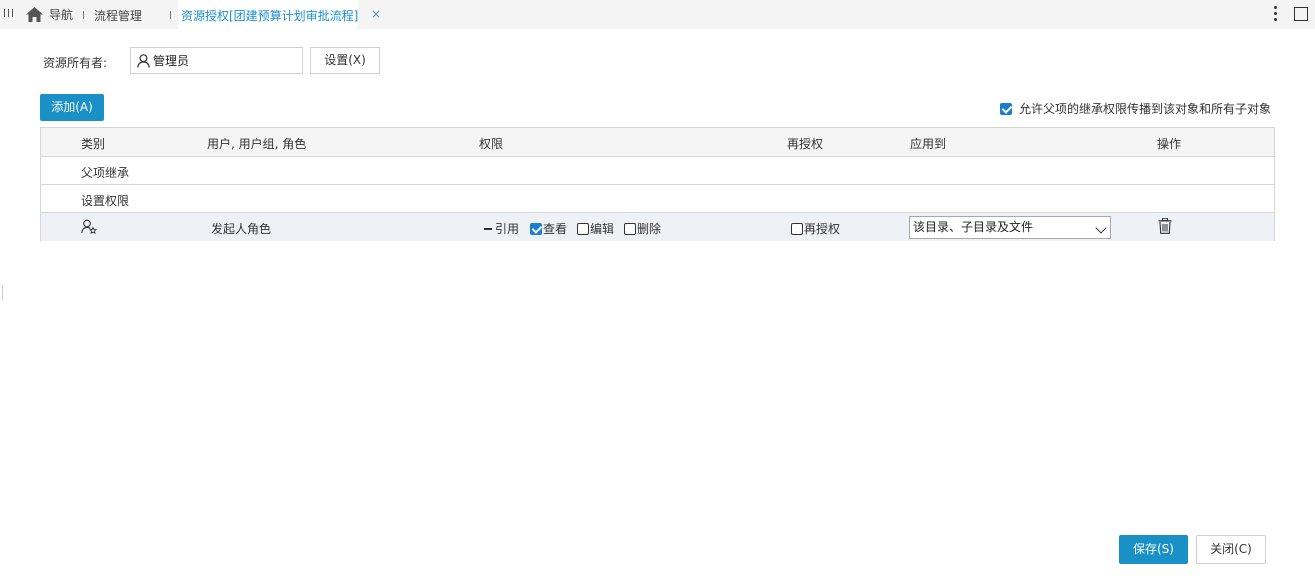 The image size is (1315, 579). I want to click on header-category: 类别, so click(93, 144).